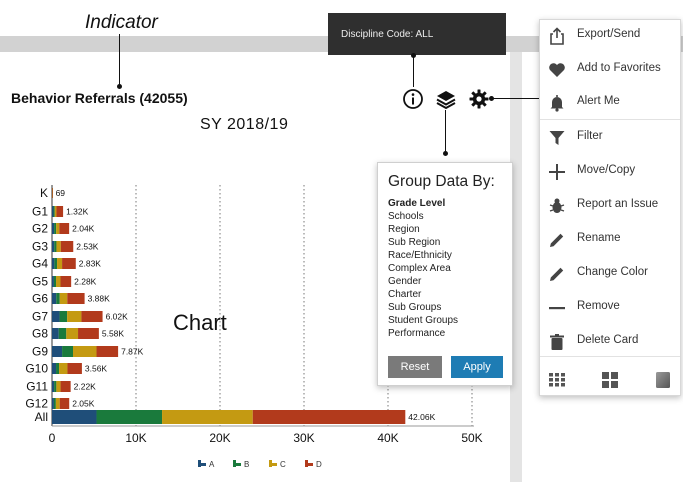 This screenshot has height=482, width=683. Describe the element at coordinates (557, 240) in the screenshot. I see `pencil-icon` at that location.